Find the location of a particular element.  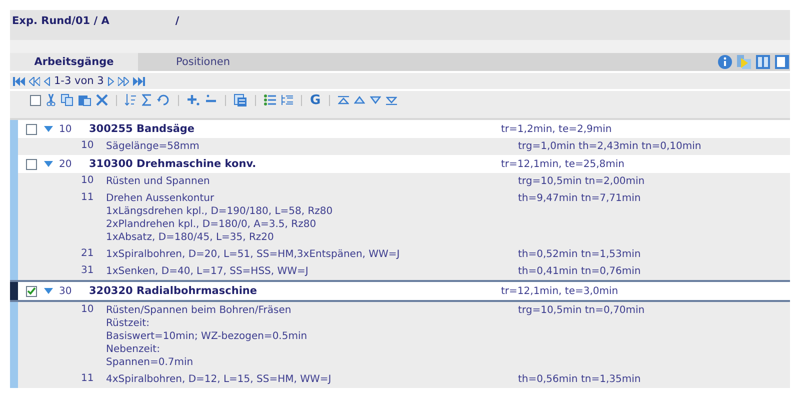

columns-icon is located at coordinates (763, 62).